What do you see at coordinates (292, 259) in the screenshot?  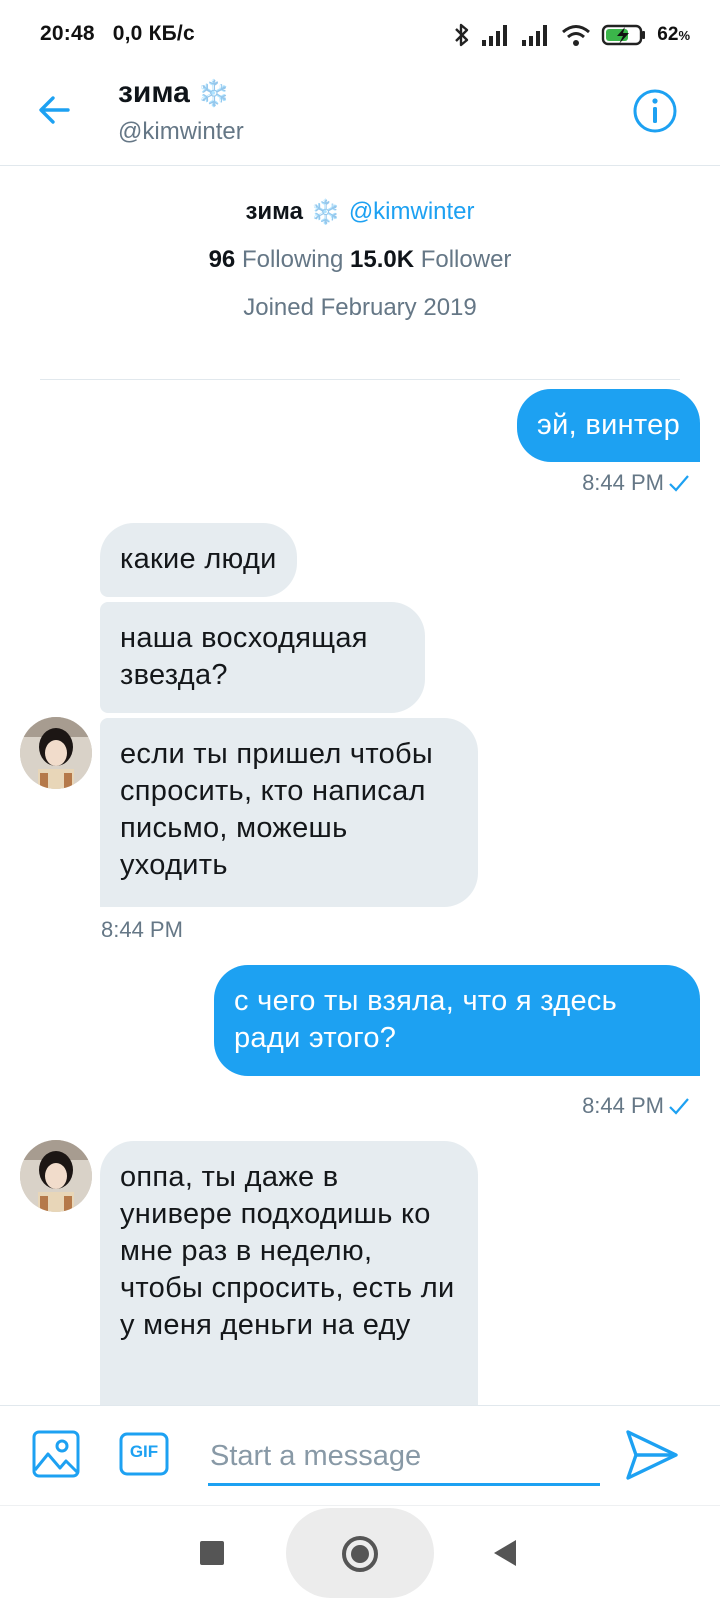 I see `following-label: Following` at bounding box center [292, 259].